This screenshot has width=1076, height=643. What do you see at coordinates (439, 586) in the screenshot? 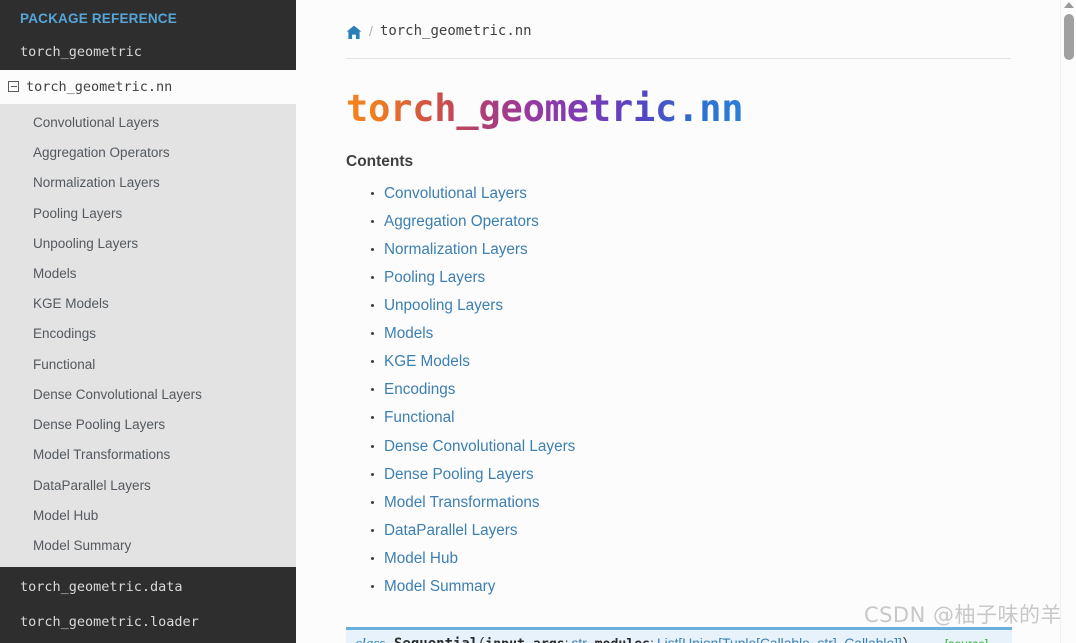
I see `contents-link-model-summary: Model Summary` at bounding box center [439, 586].